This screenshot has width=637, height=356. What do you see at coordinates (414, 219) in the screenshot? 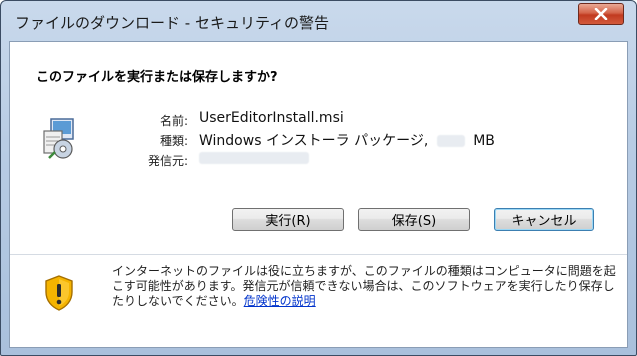
I see `save-button: 保存(S)` at bounding box center [414, 219].